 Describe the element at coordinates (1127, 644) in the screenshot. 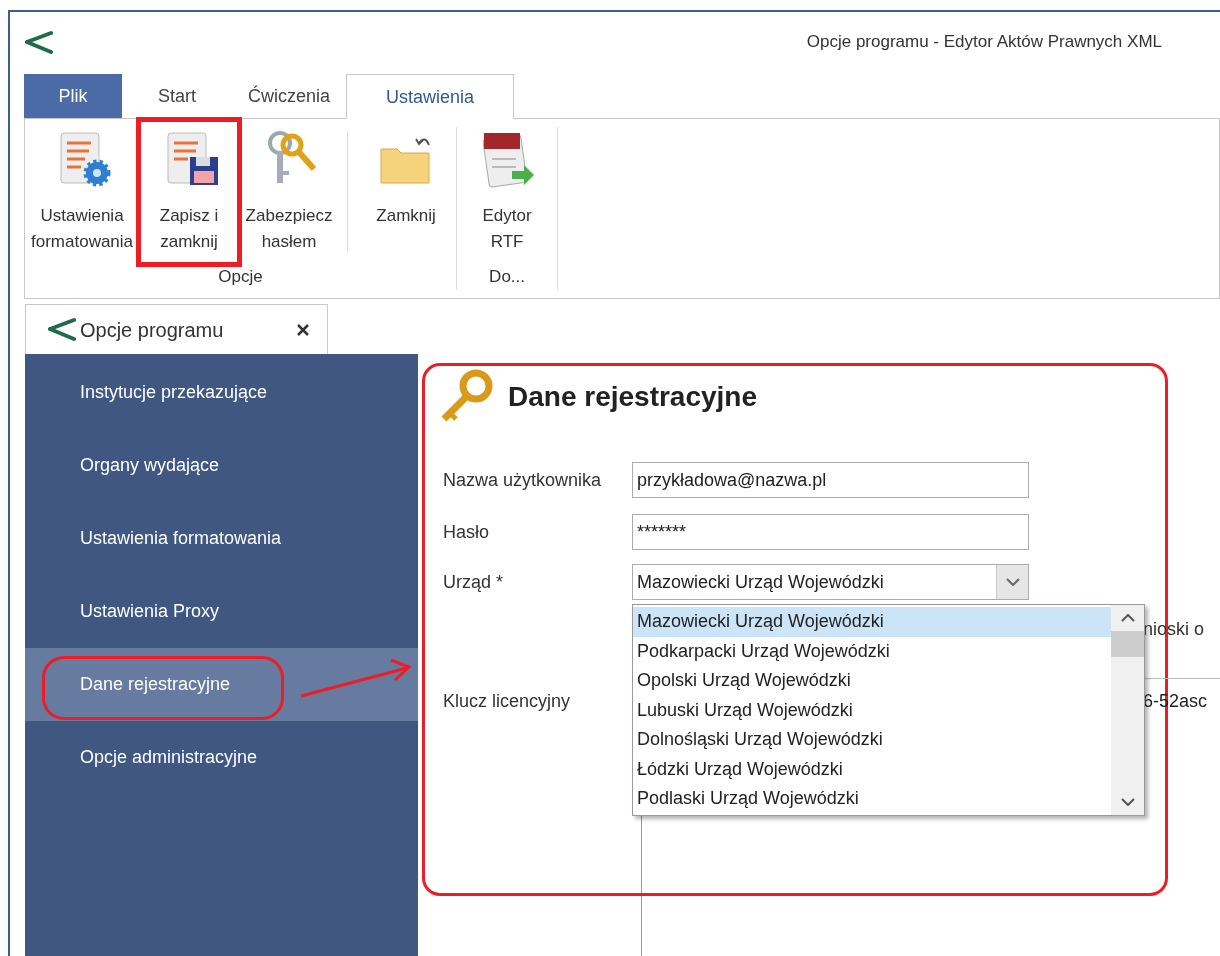

I see `scrollbar-thumb` at that location.